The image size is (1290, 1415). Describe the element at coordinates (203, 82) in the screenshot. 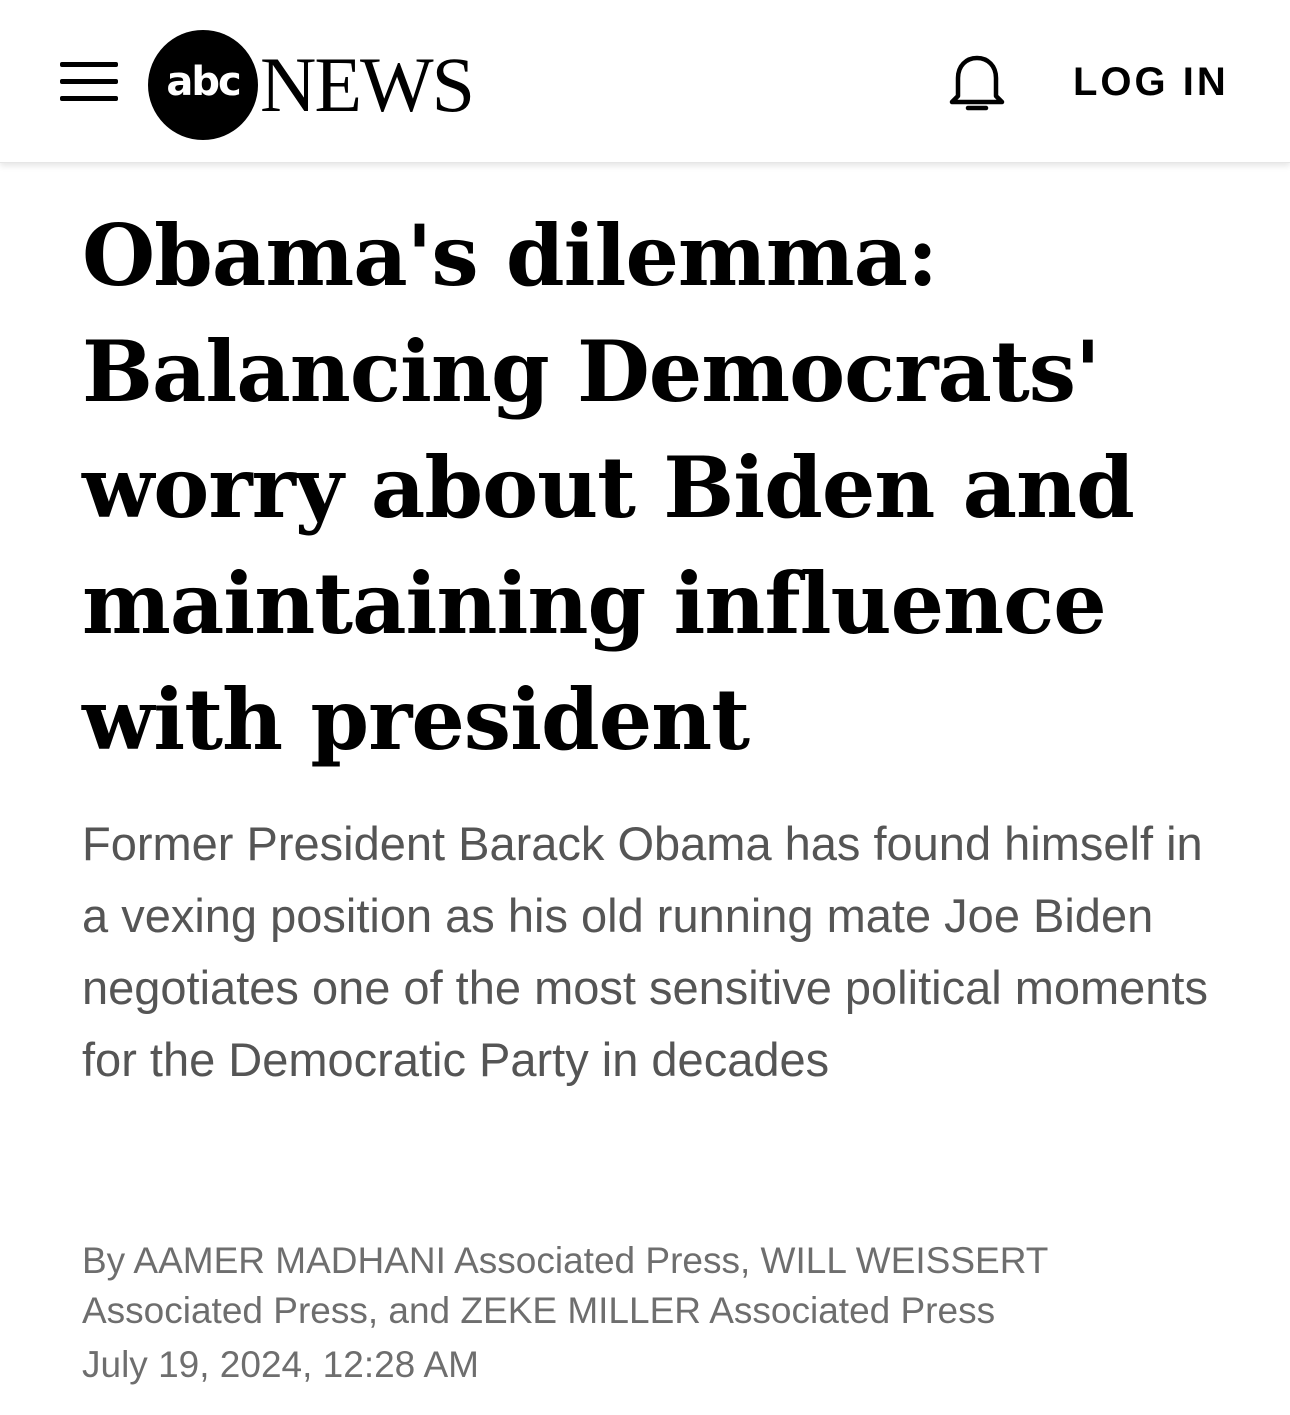

I see `abc-logo-mark: abc` at that location.